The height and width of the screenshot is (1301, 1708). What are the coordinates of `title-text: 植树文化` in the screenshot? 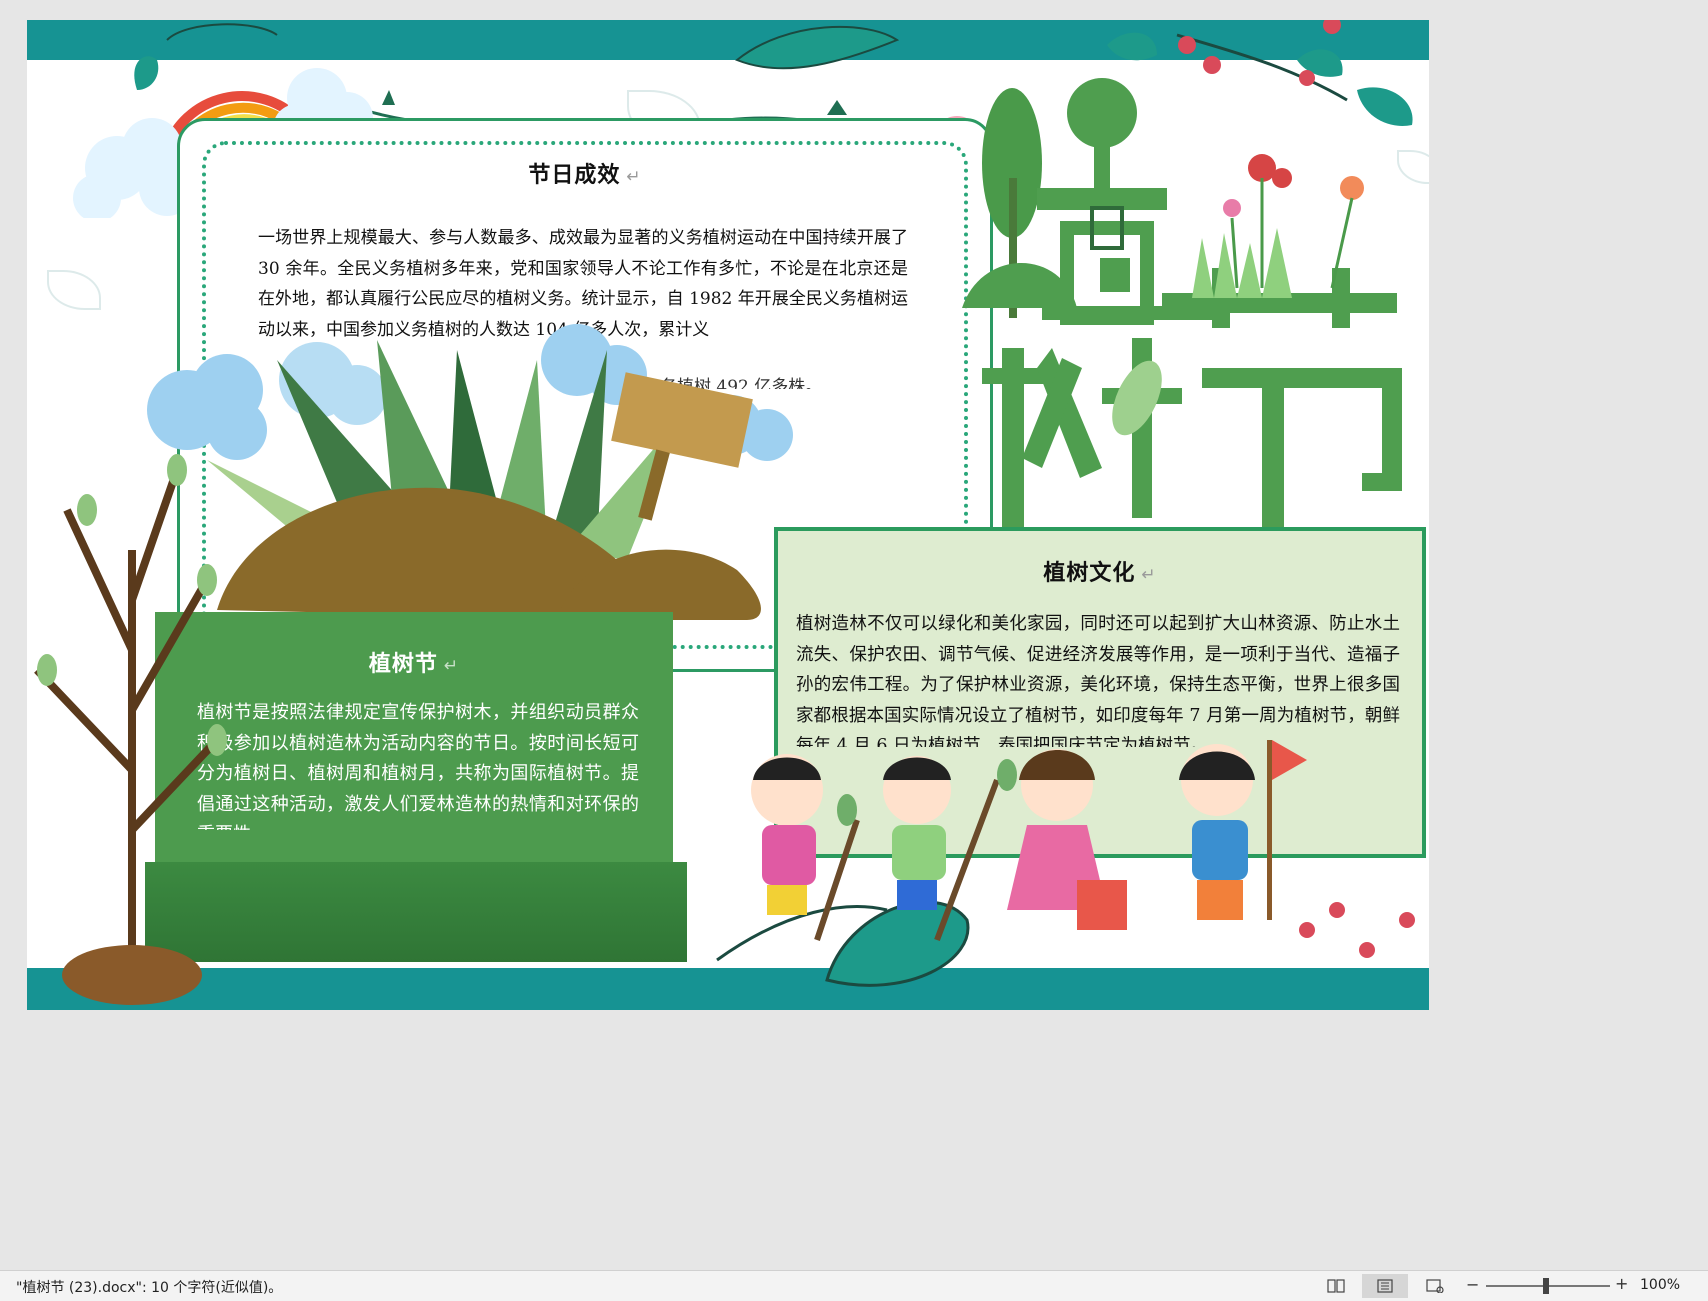 It's located at (1089, 573).